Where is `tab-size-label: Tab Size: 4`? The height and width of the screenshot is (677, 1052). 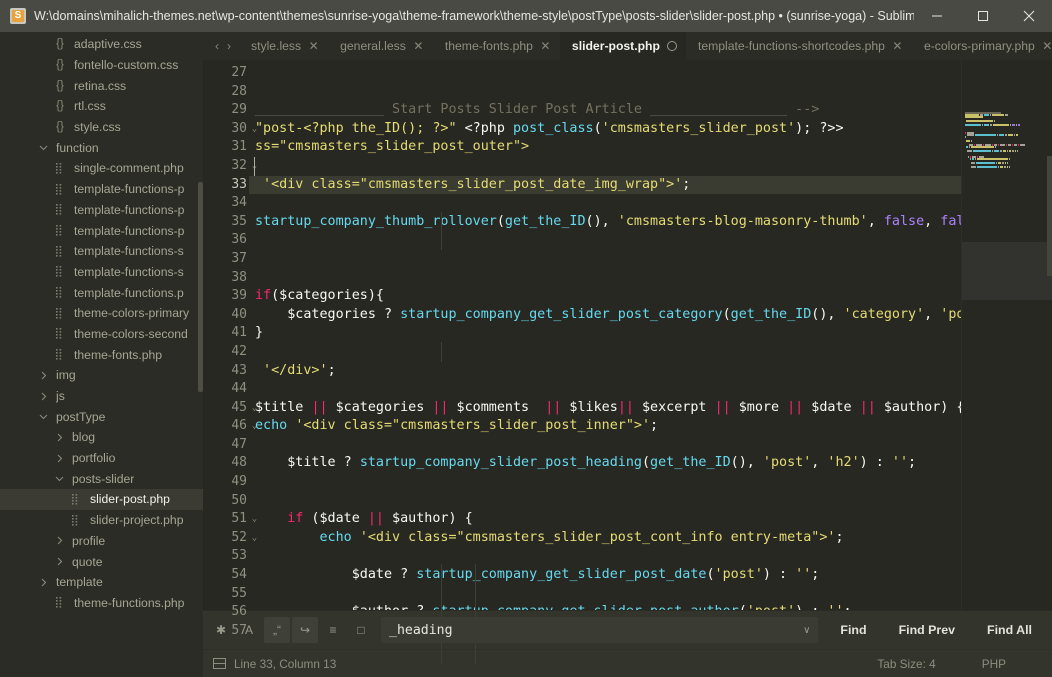 tab-size-label: Tab Size: 4 is located at coordinates (929, 664).